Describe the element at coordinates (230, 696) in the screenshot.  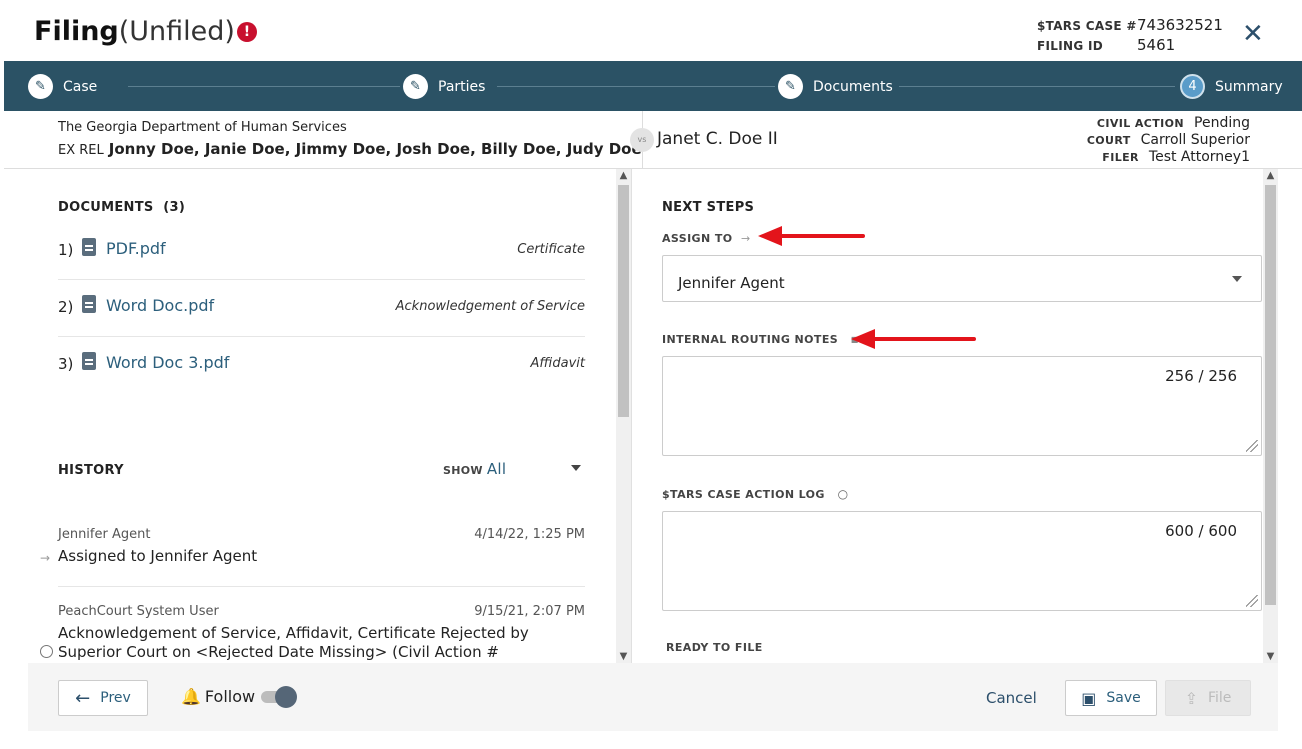
I see `follow-label: Follow` at that location.